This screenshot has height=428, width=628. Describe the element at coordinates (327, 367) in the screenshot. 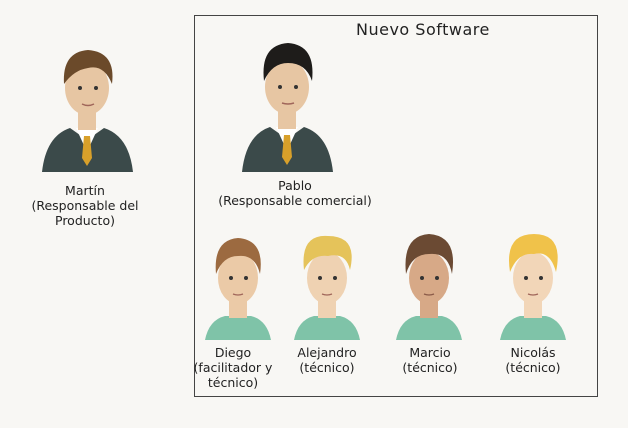

I see `alejandro-role: (técnico)` at that location.